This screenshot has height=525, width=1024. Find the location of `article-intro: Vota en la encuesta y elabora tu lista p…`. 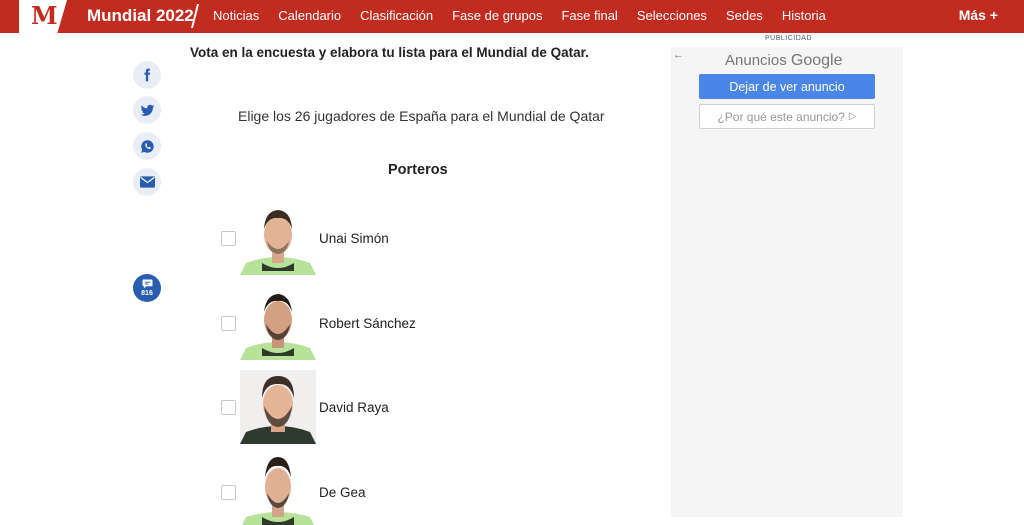

article-intro: Vota en la encuesta y elabora tu lista p… is located at coordinates (389, 52).